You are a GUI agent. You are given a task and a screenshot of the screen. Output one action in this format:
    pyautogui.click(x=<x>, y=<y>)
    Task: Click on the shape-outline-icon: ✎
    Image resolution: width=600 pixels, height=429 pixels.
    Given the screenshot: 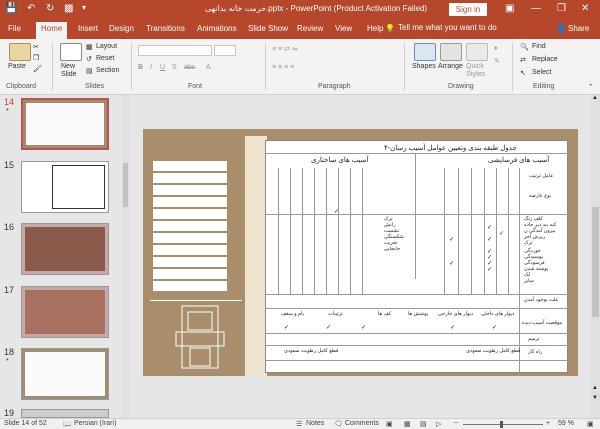 What is the action you would take?
    pyautogui.click(x=497, y=61)
    